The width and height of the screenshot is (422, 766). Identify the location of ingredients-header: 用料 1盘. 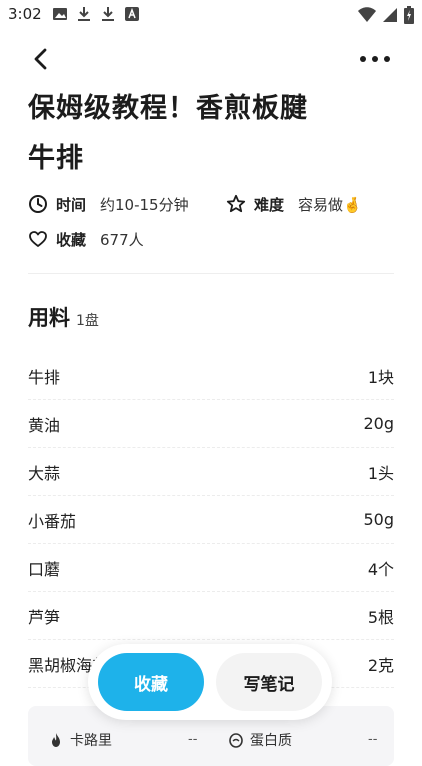
(63, 317).